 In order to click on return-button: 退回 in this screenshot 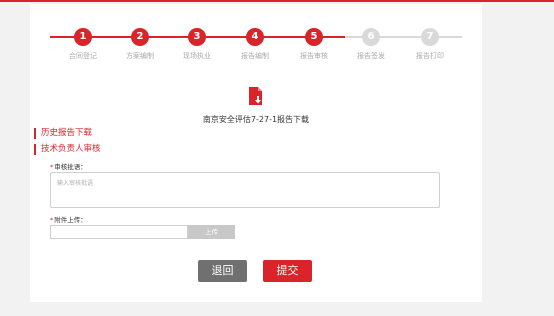, I will do `click(222, 271)`.